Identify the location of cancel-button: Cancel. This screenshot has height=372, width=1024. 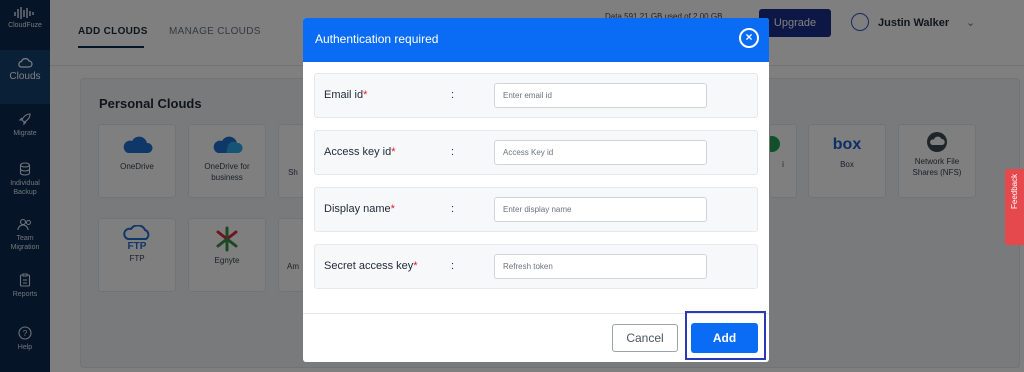
(645, 338).